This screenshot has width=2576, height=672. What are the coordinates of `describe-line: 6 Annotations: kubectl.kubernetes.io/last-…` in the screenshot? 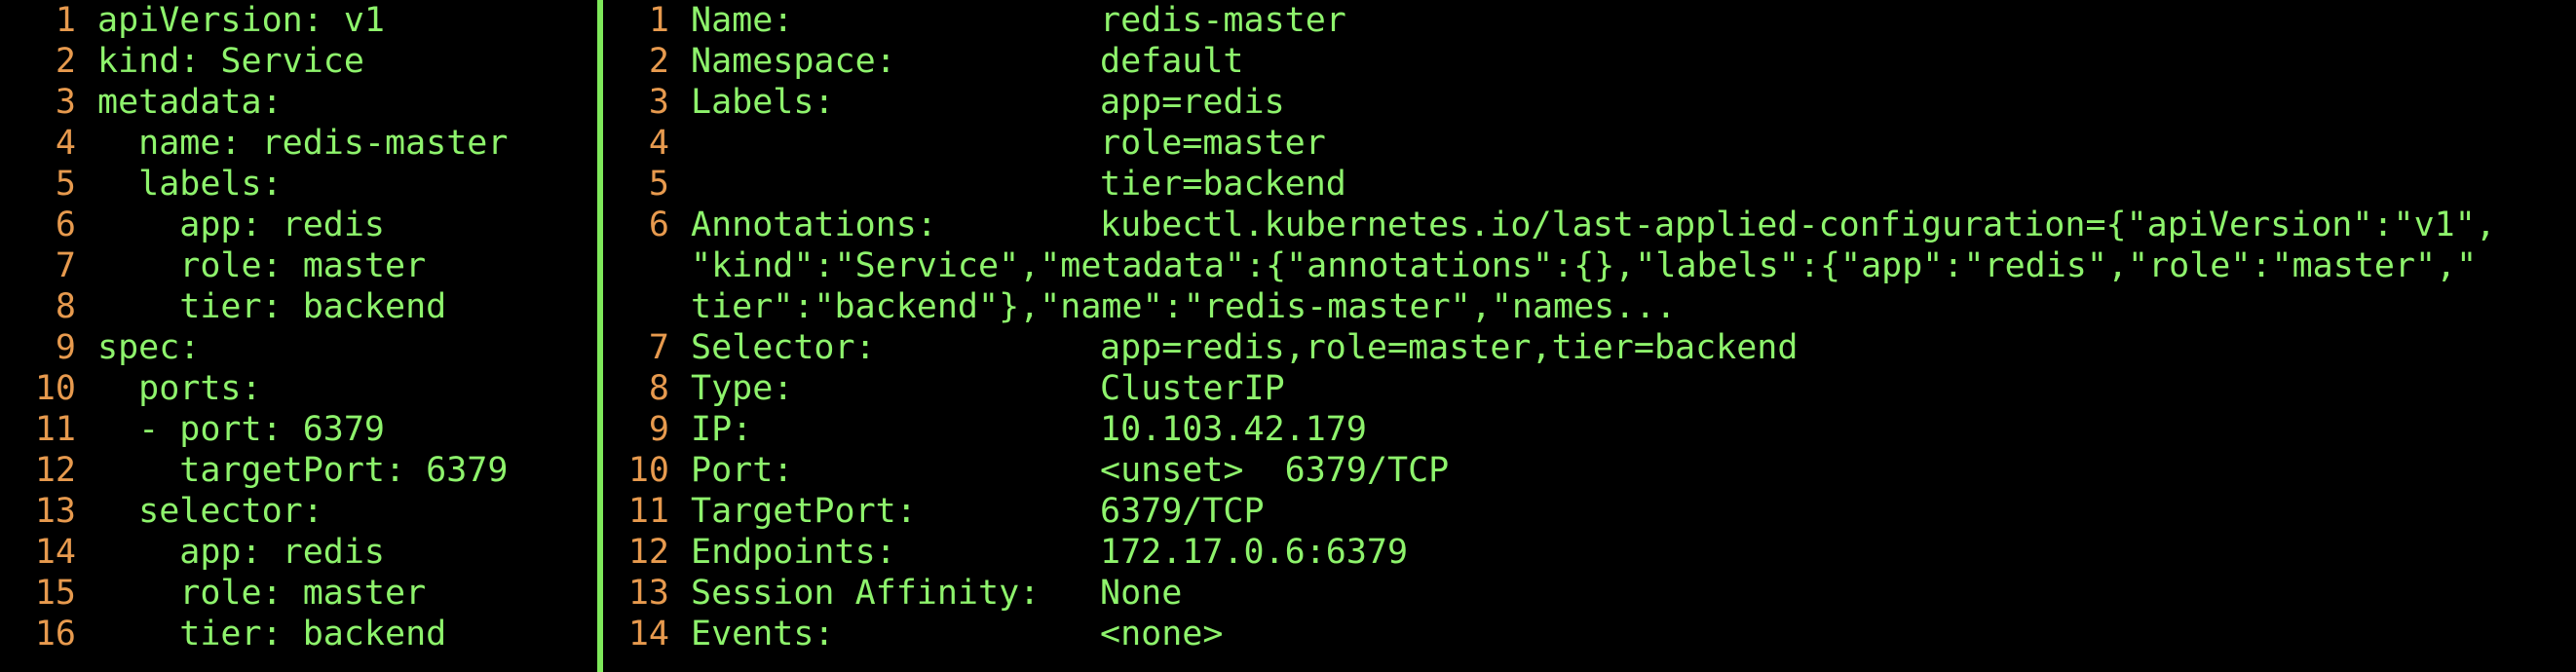 It's located at (1593, 225).